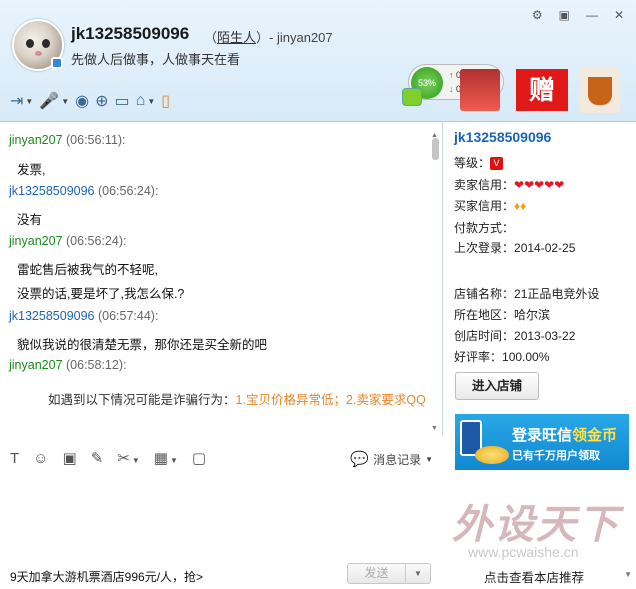  Describe the element at coordinates (96, 365) in the screenshot. I see `message-time: (06:58:12):` at that location.